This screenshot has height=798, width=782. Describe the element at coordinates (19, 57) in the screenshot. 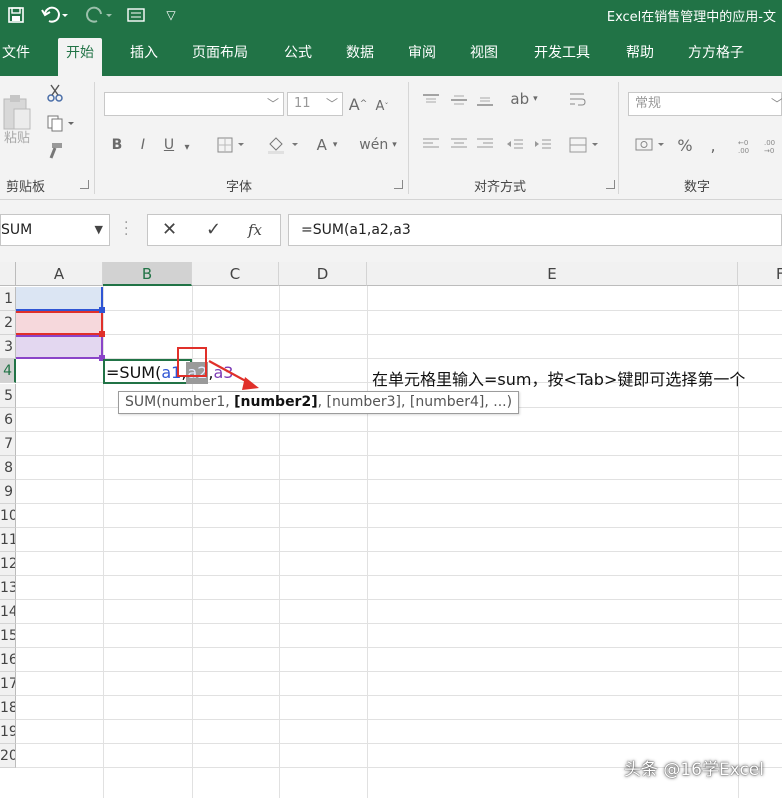

I see `tab-file: 文件` at that location.